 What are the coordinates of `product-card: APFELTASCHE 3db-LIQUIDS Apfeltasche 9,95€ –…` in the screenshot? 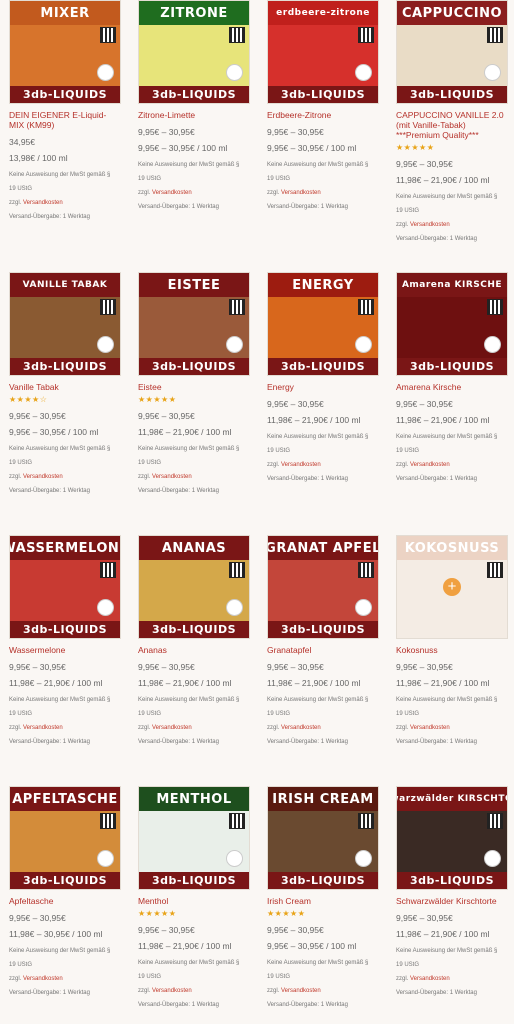 It's located at (65, 891).